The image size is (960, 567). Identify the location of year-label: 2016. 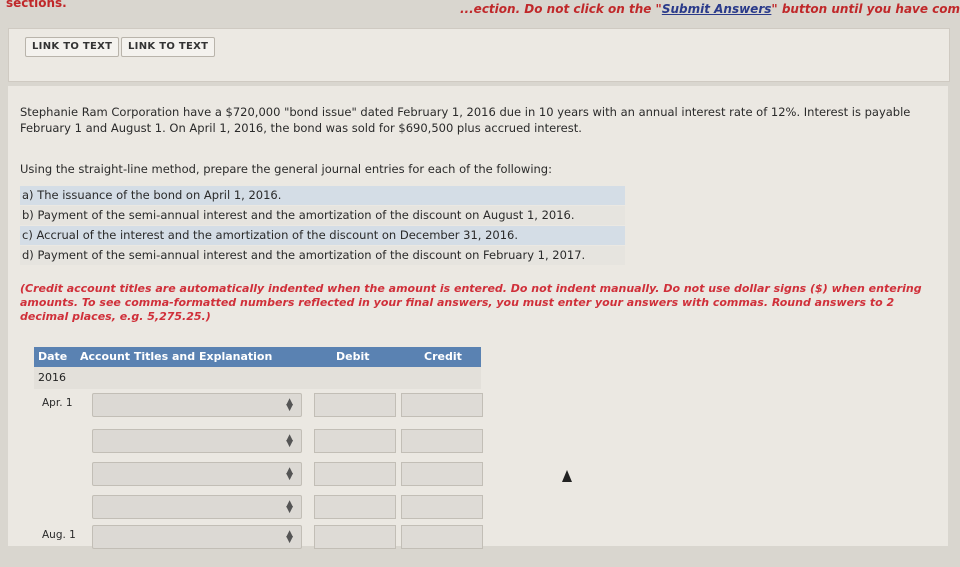
(52, 377).